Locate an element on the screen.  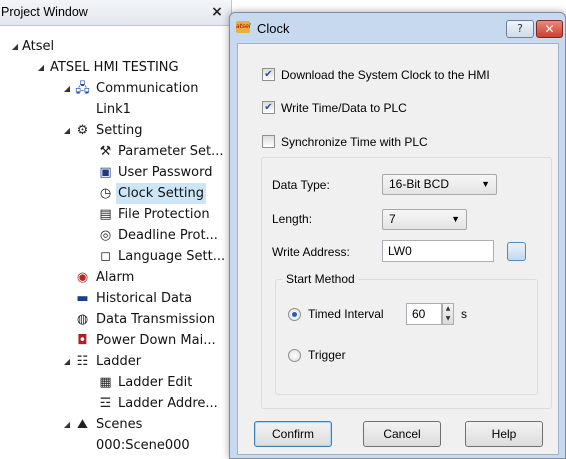
tree-item-ladder-edit: ▦ Ladder Edit is located at coordinates (116, 382).